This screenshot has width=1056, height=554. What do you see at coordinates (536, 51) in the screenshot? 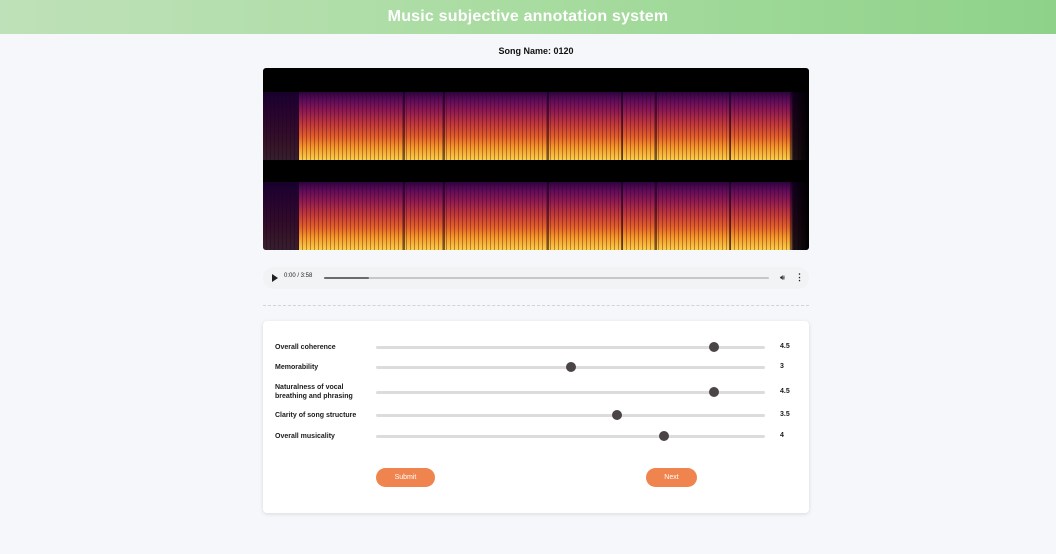
I see `song-name-label: Song Name: 0120` at bounding box center [536, 51].